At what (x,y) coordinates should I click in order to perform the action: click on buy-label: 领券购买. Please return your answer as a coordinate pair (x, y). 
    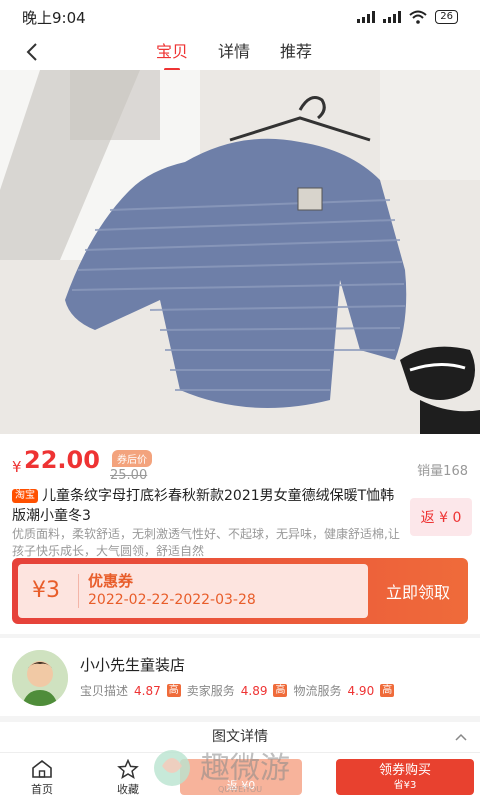
    Looking at the image, I should click on (404, 770).